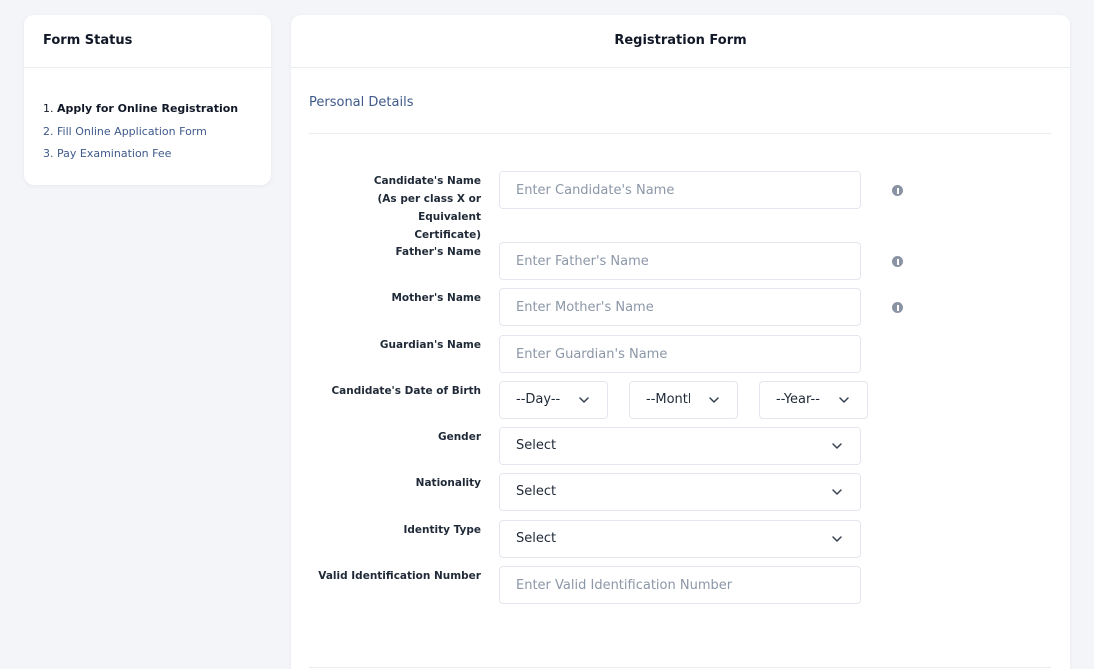 Image resolution: width=1094 pixels, height=669 pixels. I want to click on identity-type-select-value: Select, so click(536, 538).